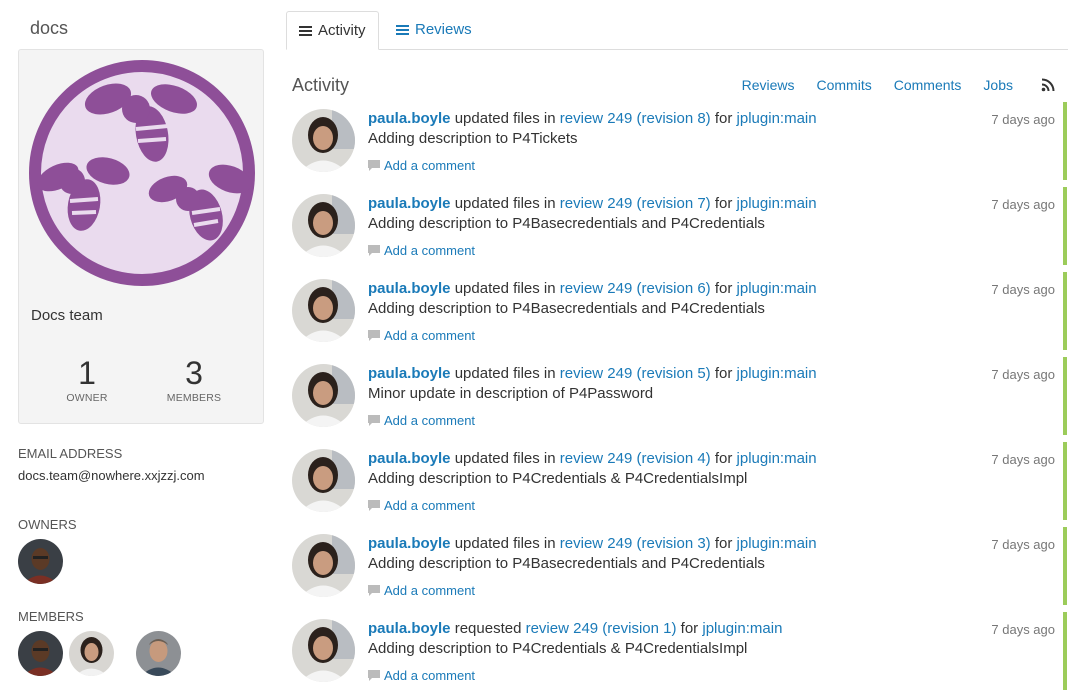  Describe the element at coordinates (194, 373) in the screenshot. I see `member-count: 3` at that location.